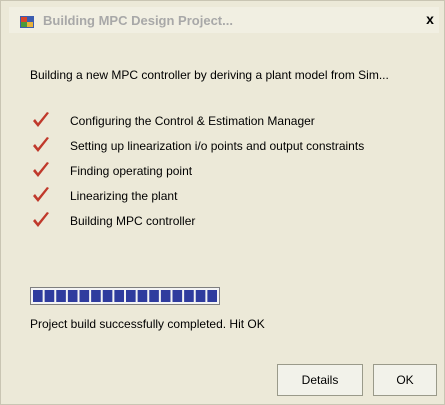 This screenshot has height=405, width=445. I want to click on title-bar: Building MPC Design Project... x, so click(224, 20).